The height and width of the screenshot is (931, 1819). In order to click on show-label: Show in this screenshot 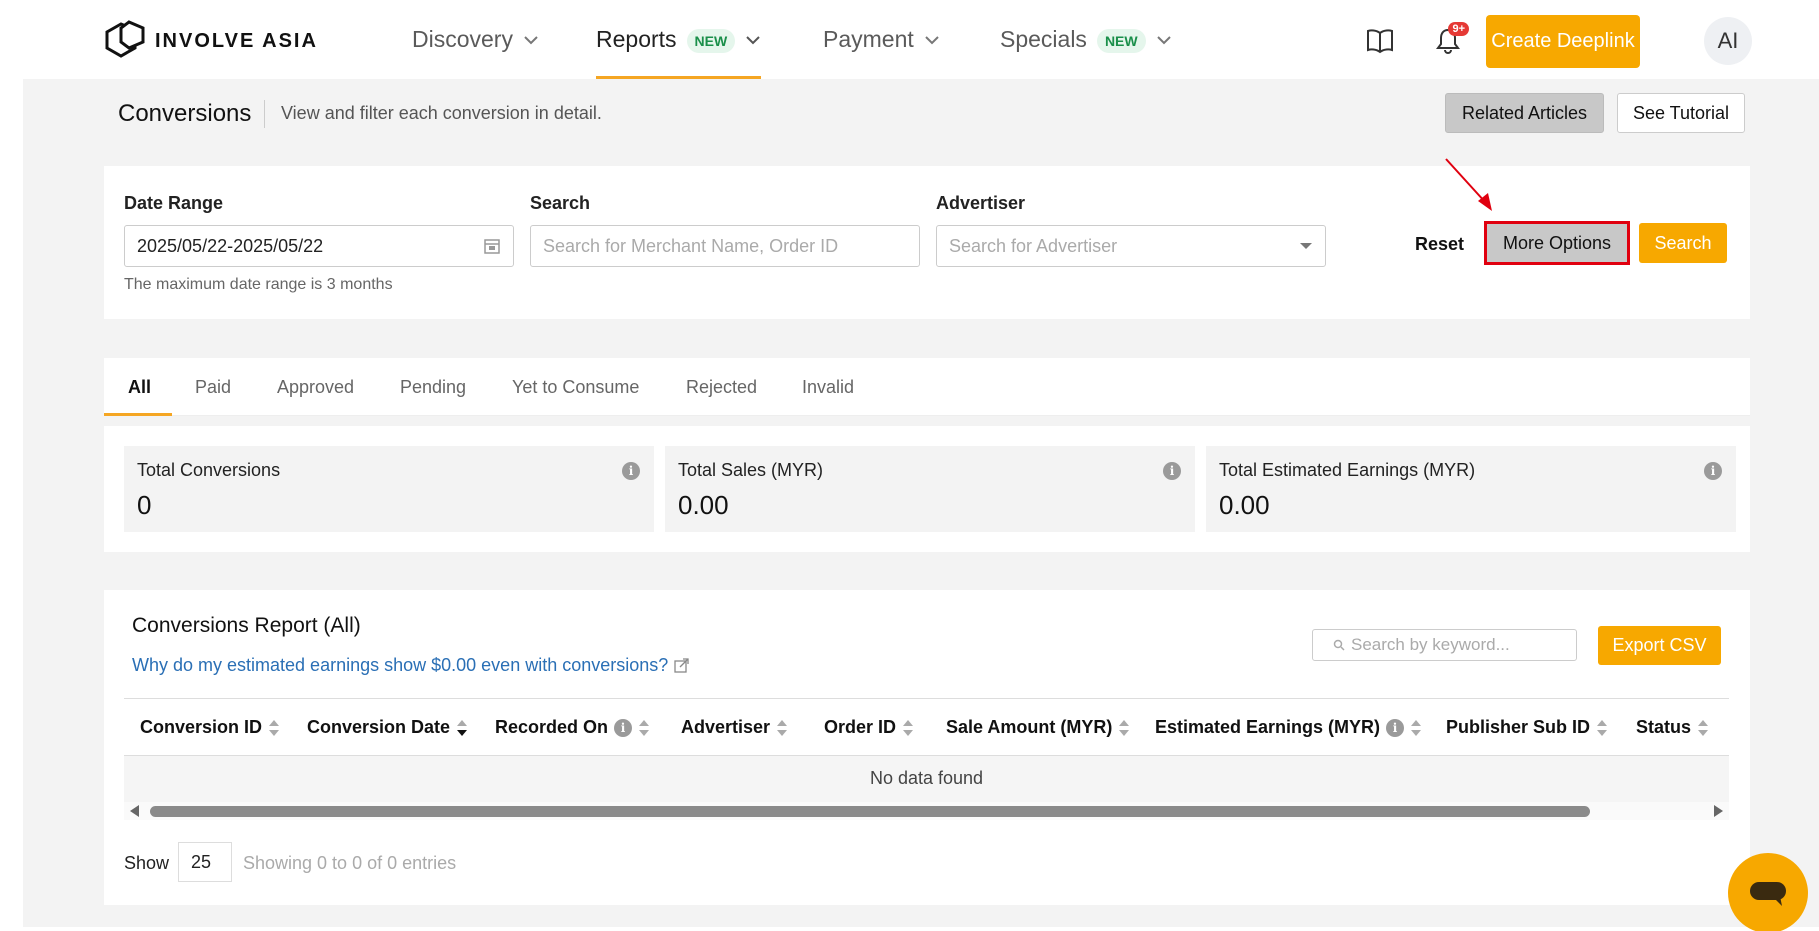, I will do `click(147, 863)`.